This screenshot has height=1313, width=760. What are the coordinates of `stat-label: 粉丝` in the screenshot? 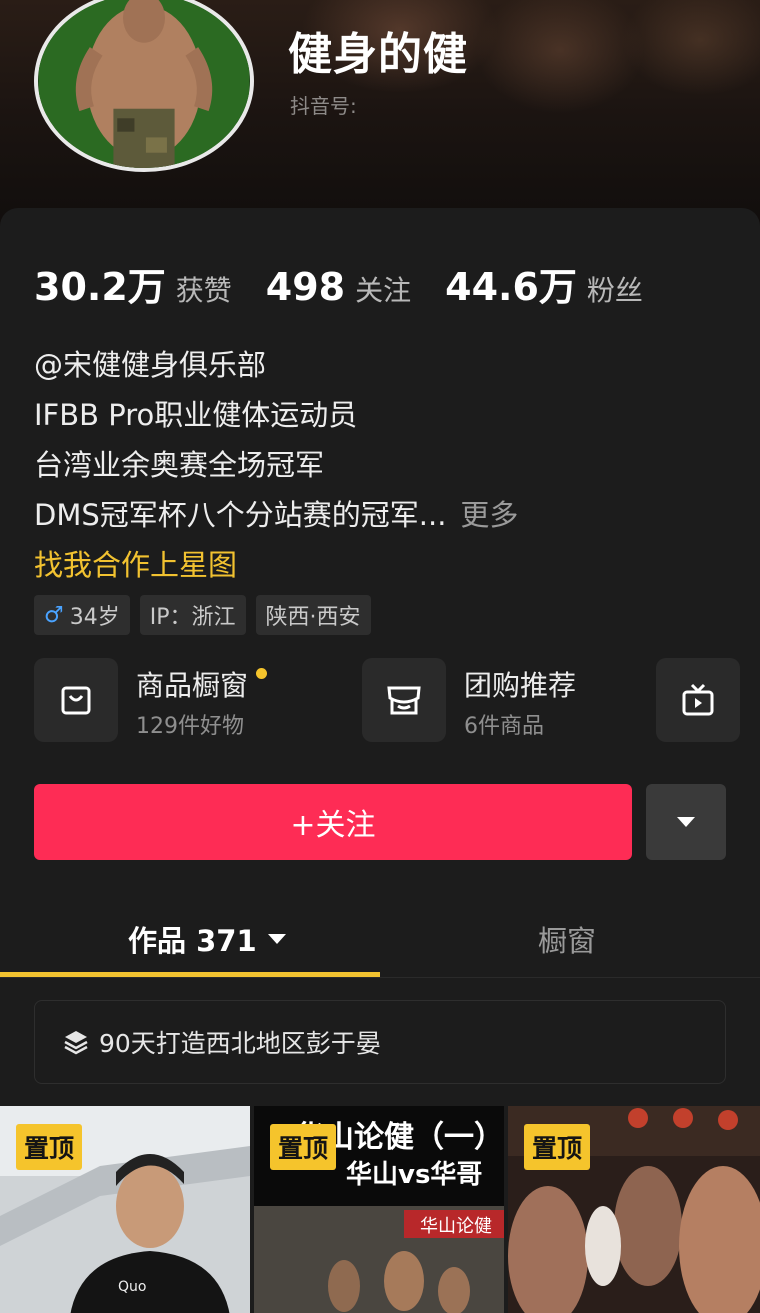 It's located at (614, 290).